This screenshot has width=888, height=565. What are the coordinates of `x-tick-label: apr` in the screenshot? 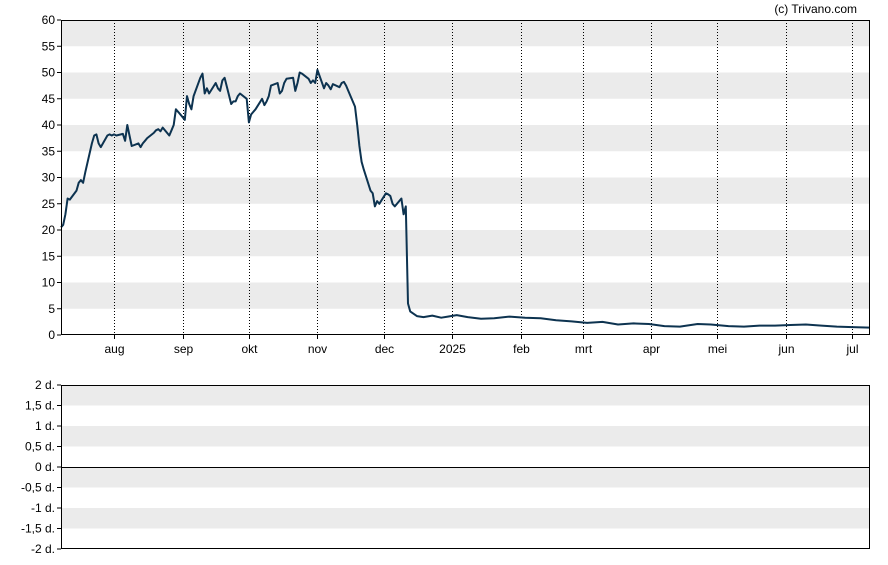 It's located at (651, 349).